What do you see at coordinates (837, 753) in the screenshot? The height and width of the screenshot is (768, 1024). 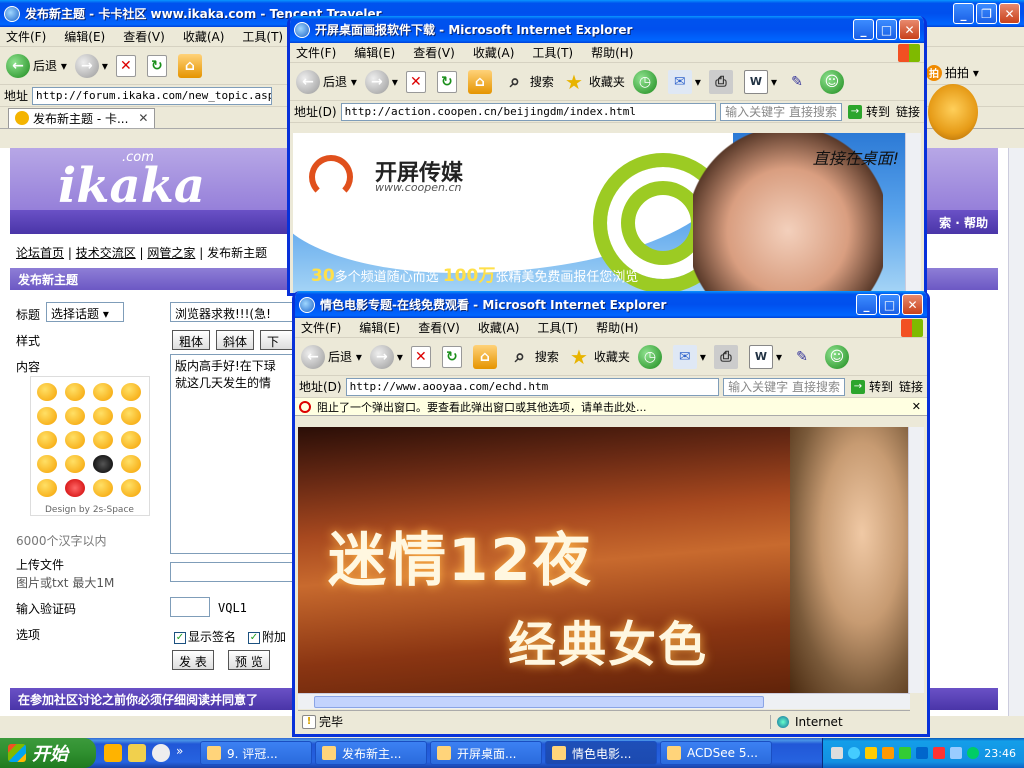 I see `keyboard-icon` at bounding box center [837, 753].